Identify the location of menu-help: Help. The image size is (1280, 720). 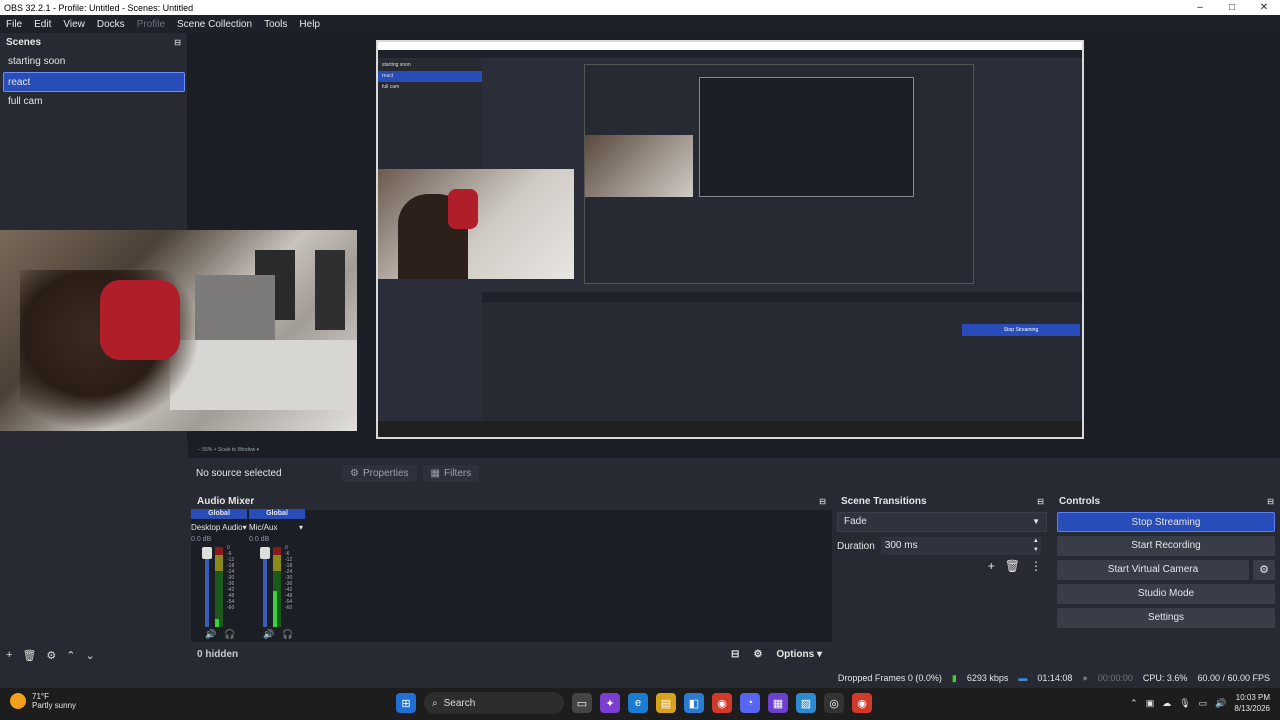
(309, 24).